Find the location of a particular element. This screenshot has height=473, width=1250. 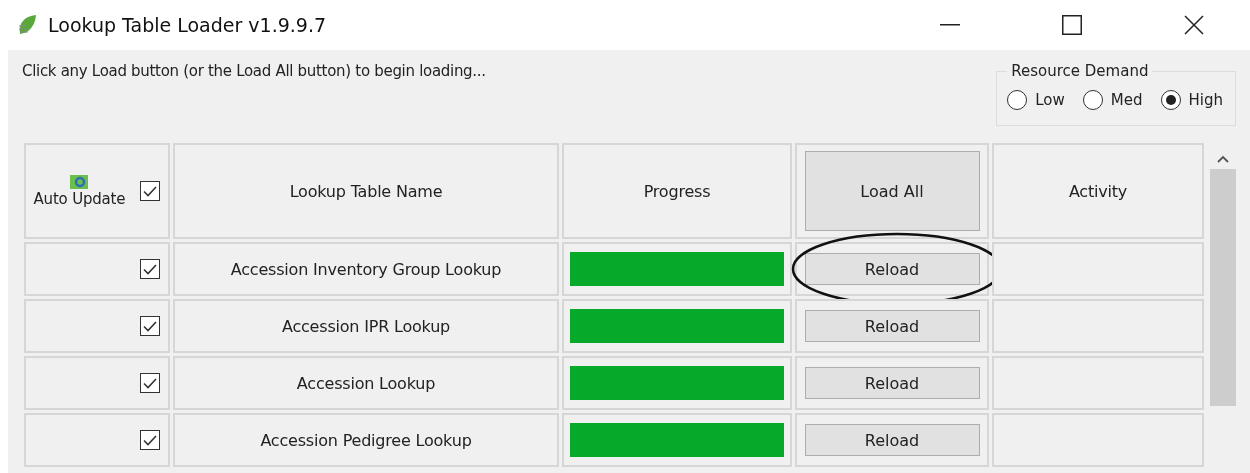

radio-option: Low is located at coordinates (1036, 99).